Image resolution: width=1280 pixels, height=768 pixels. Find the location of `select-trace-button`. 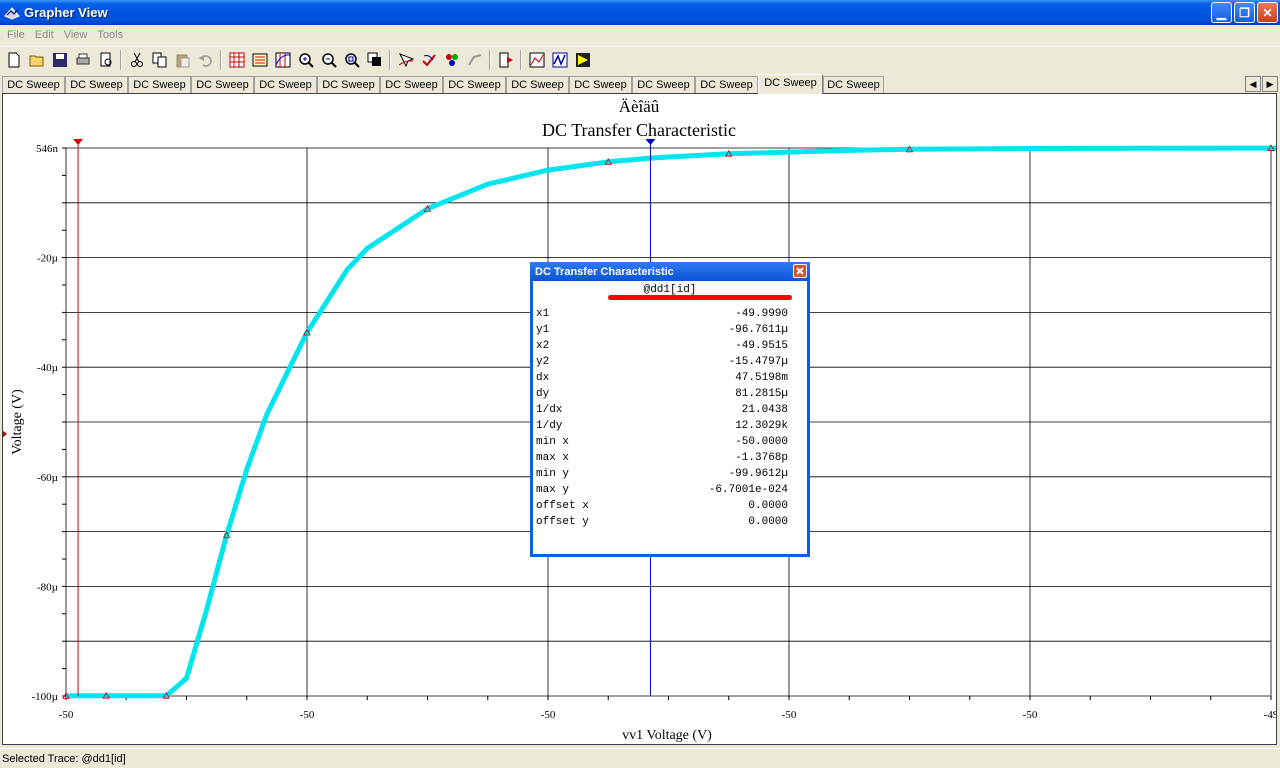

select-trace-button is located at coordinates (405, 60).